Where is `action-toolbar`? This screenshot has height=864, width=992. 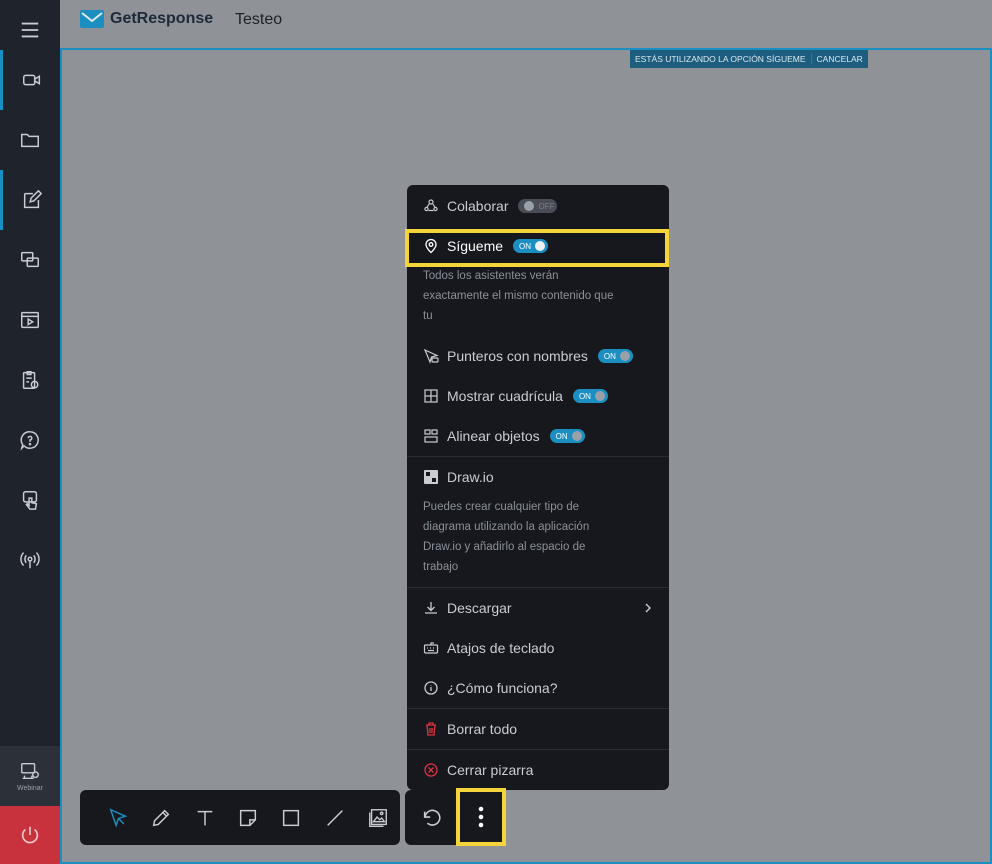
action-toolbar is located at coordinates (455, 817).